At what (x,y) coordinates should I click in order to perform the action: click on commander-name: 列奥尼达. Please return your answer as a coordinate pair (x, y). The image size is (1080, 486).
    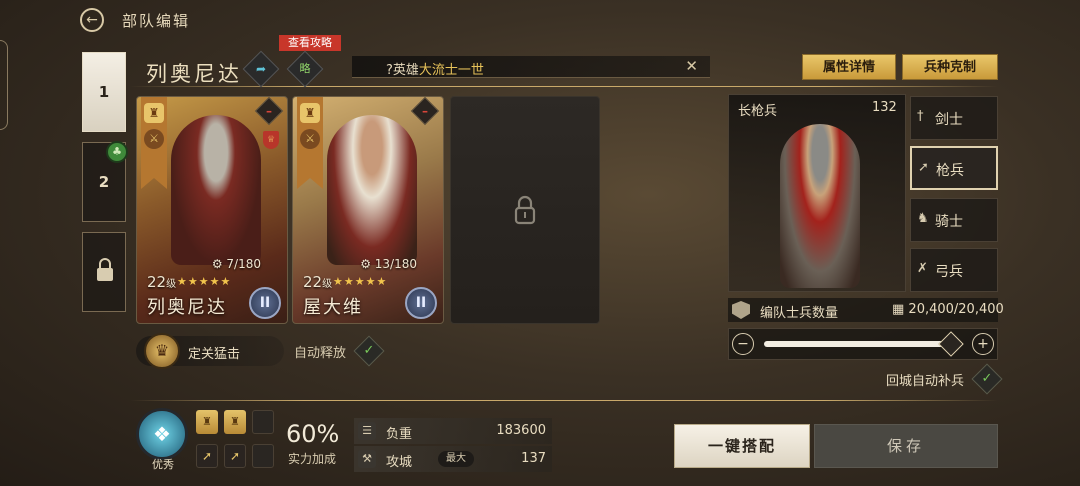
    Looking at the image, I should click on (194, 74).